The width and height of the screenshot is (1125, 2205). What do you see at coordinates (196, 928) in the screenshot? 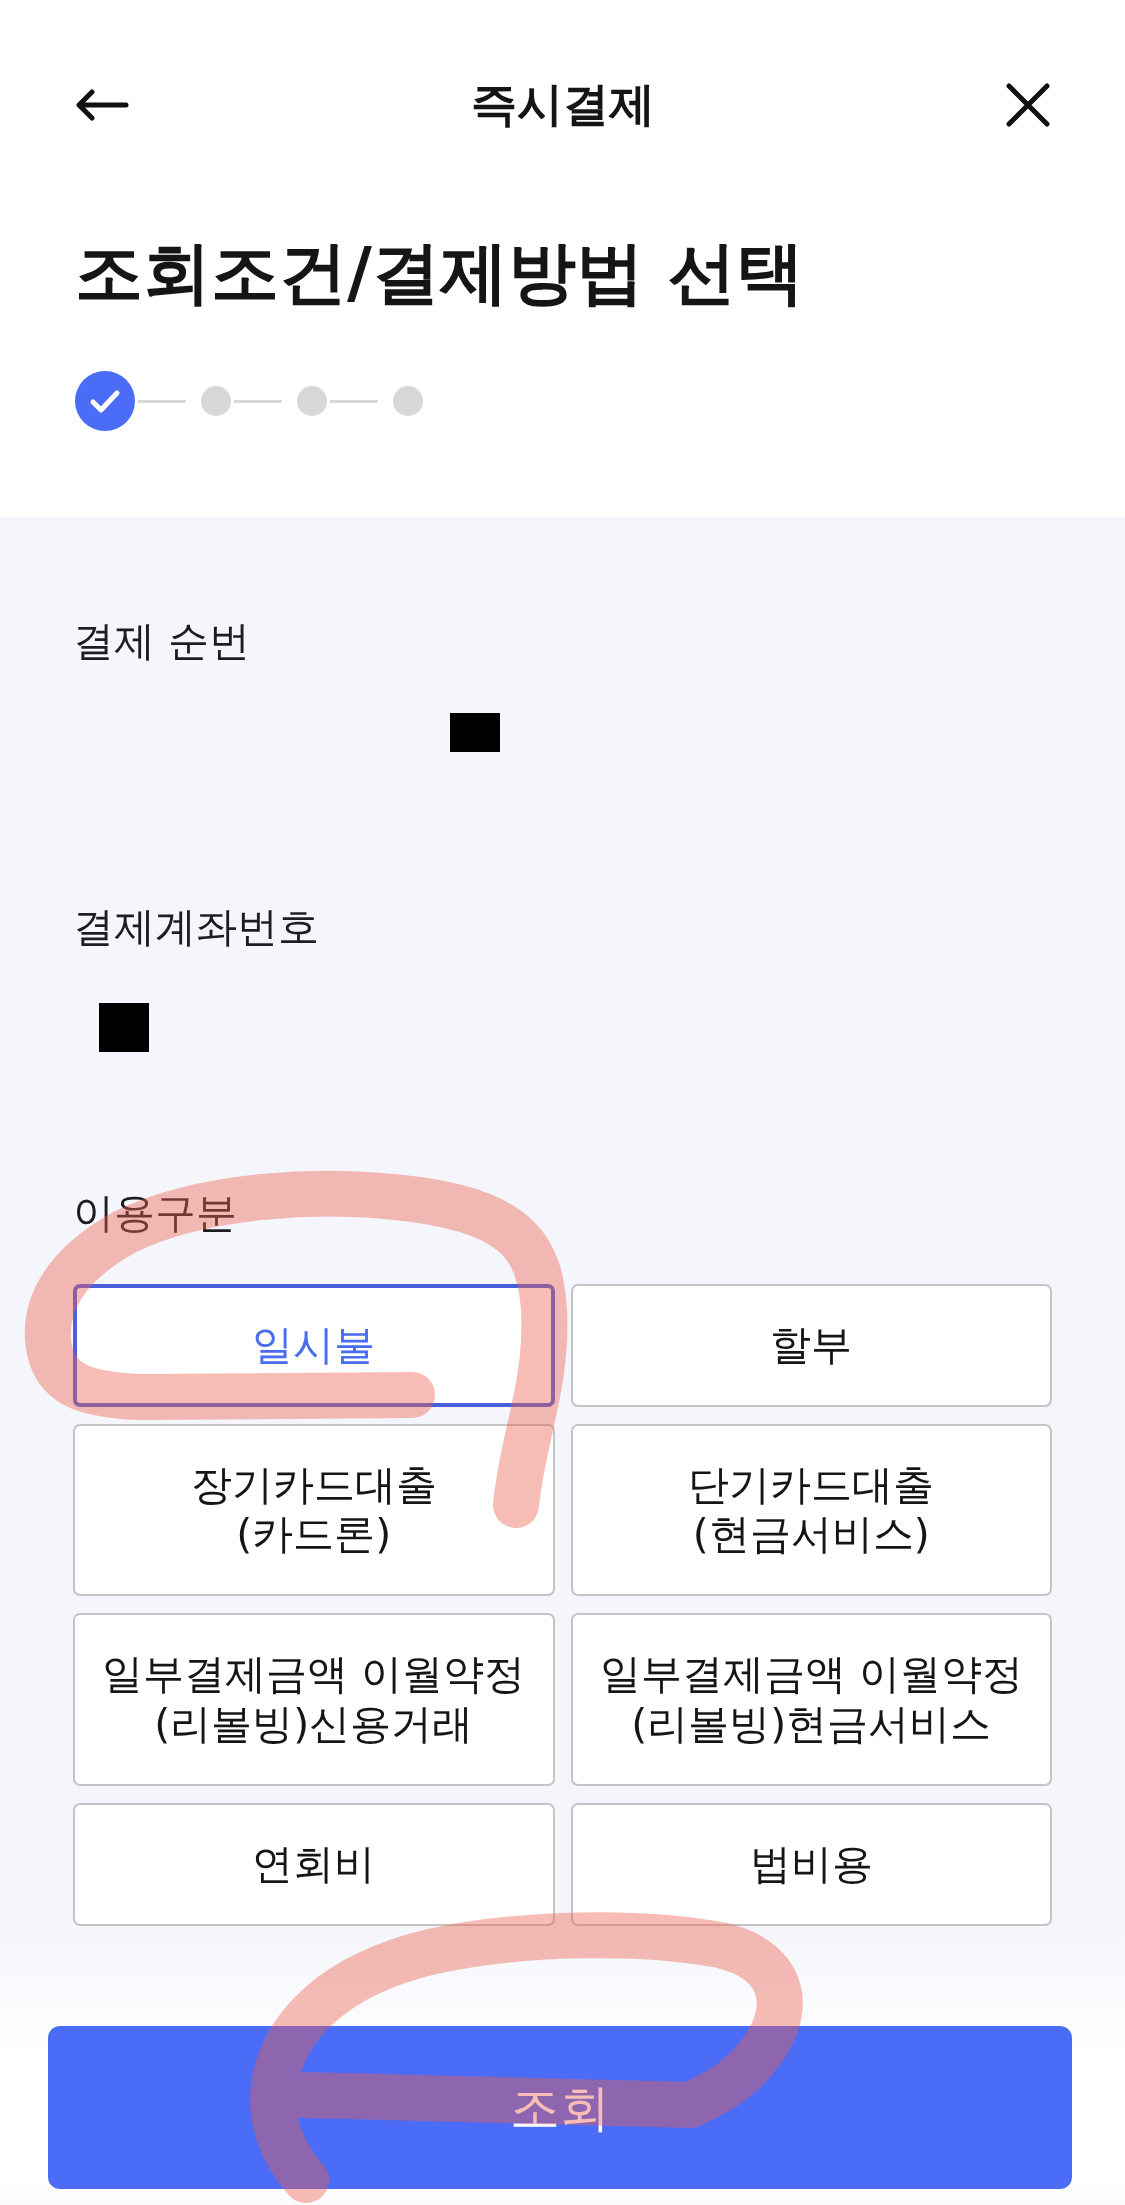
I see `field-label: 결제계좌번호` at bounding box center [196, 928].